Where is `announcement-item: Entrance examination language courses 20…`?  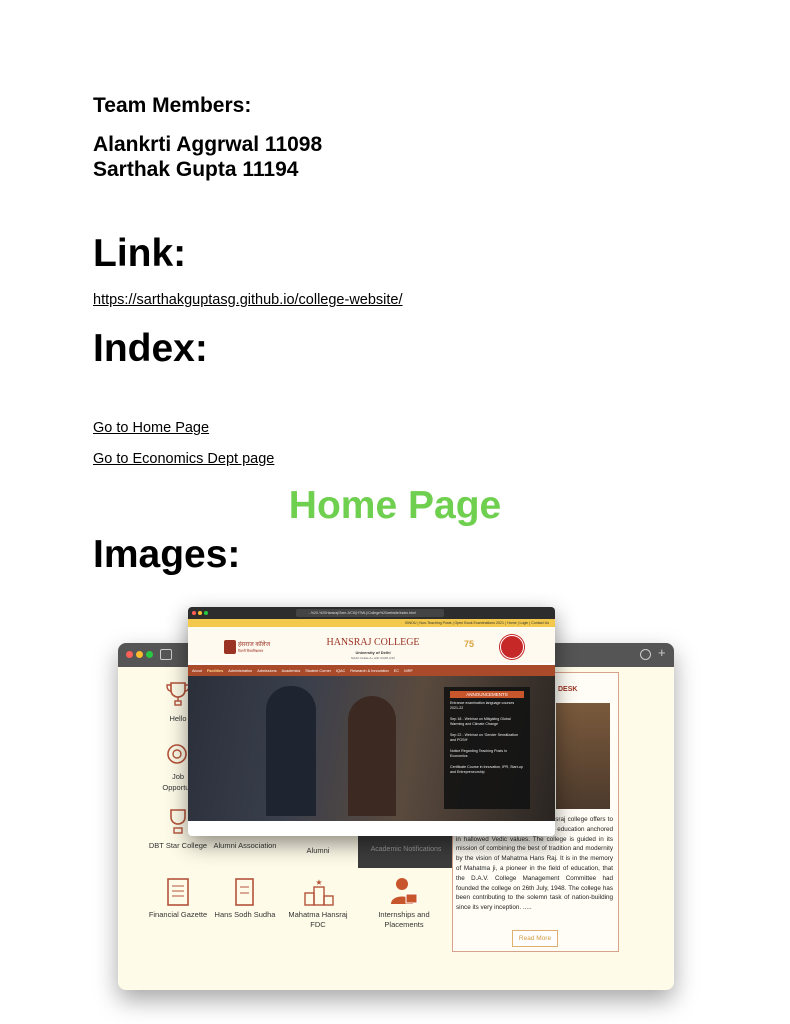
announcement-item: Entrance examination language courses 20… is located at coordinates (487, 706).